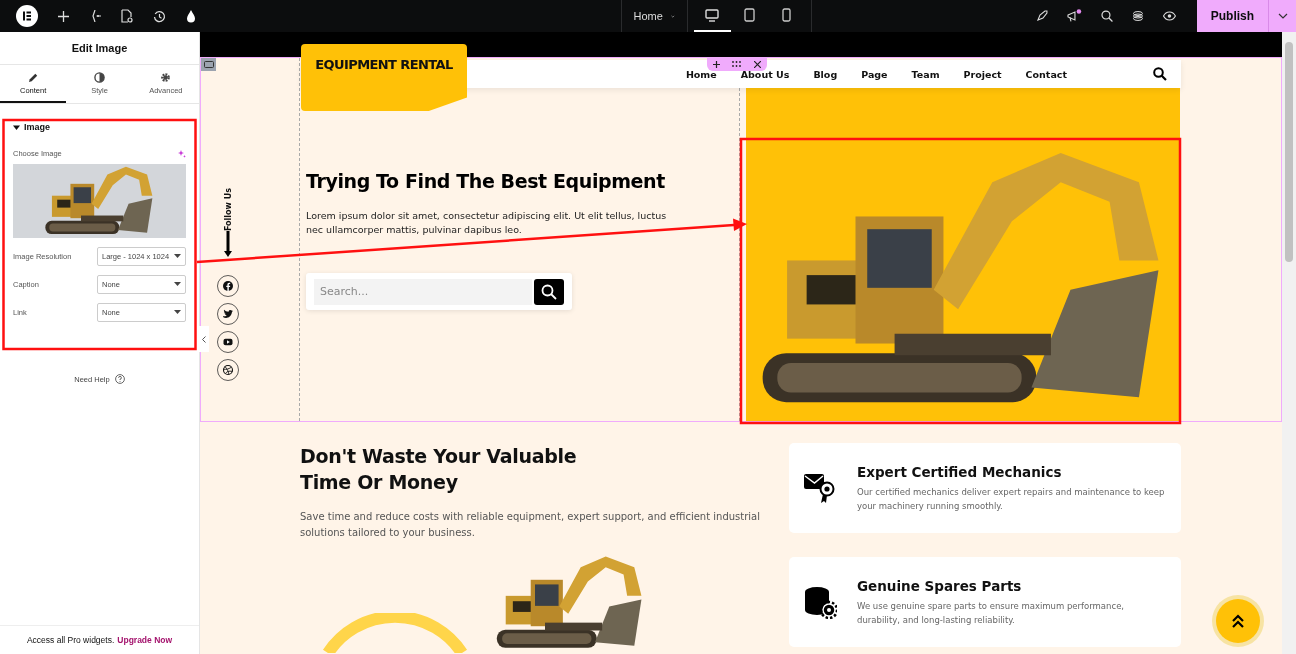  What do you see at coordinates (925, 74) in the screenshot?
I see `nav-link: Team` at bounding box center [925, 74].